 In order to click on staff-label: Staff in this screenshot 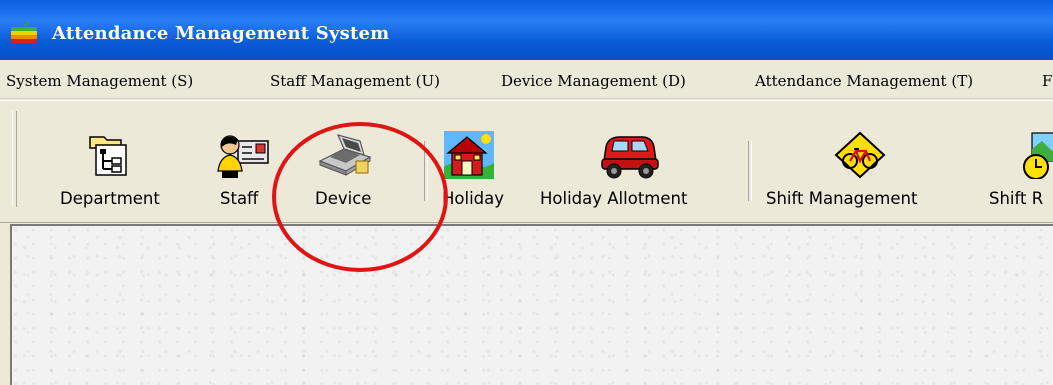, I will do `click(239, 198)`.